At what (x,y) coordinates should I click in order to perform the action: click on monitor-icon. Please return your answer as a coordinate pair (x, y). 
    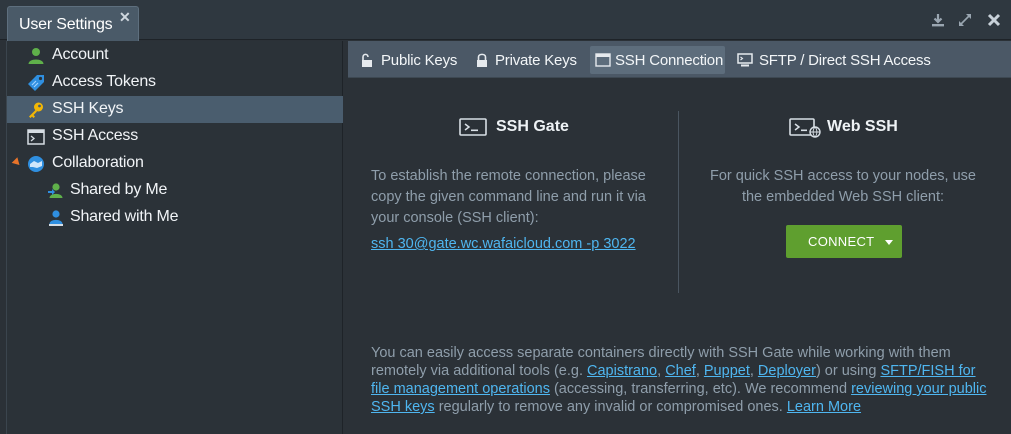
    Looking at the image, I should click on (745, 60).